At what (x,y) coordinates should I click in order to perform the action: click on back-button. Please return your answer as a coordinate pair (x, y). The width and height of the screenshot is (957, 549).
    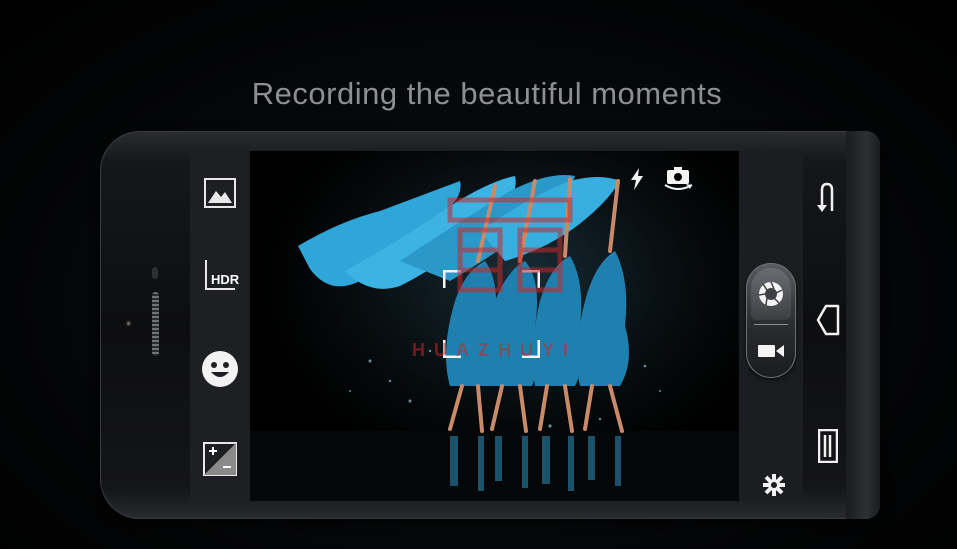
    Looking at the image, I should click on (827, 197).